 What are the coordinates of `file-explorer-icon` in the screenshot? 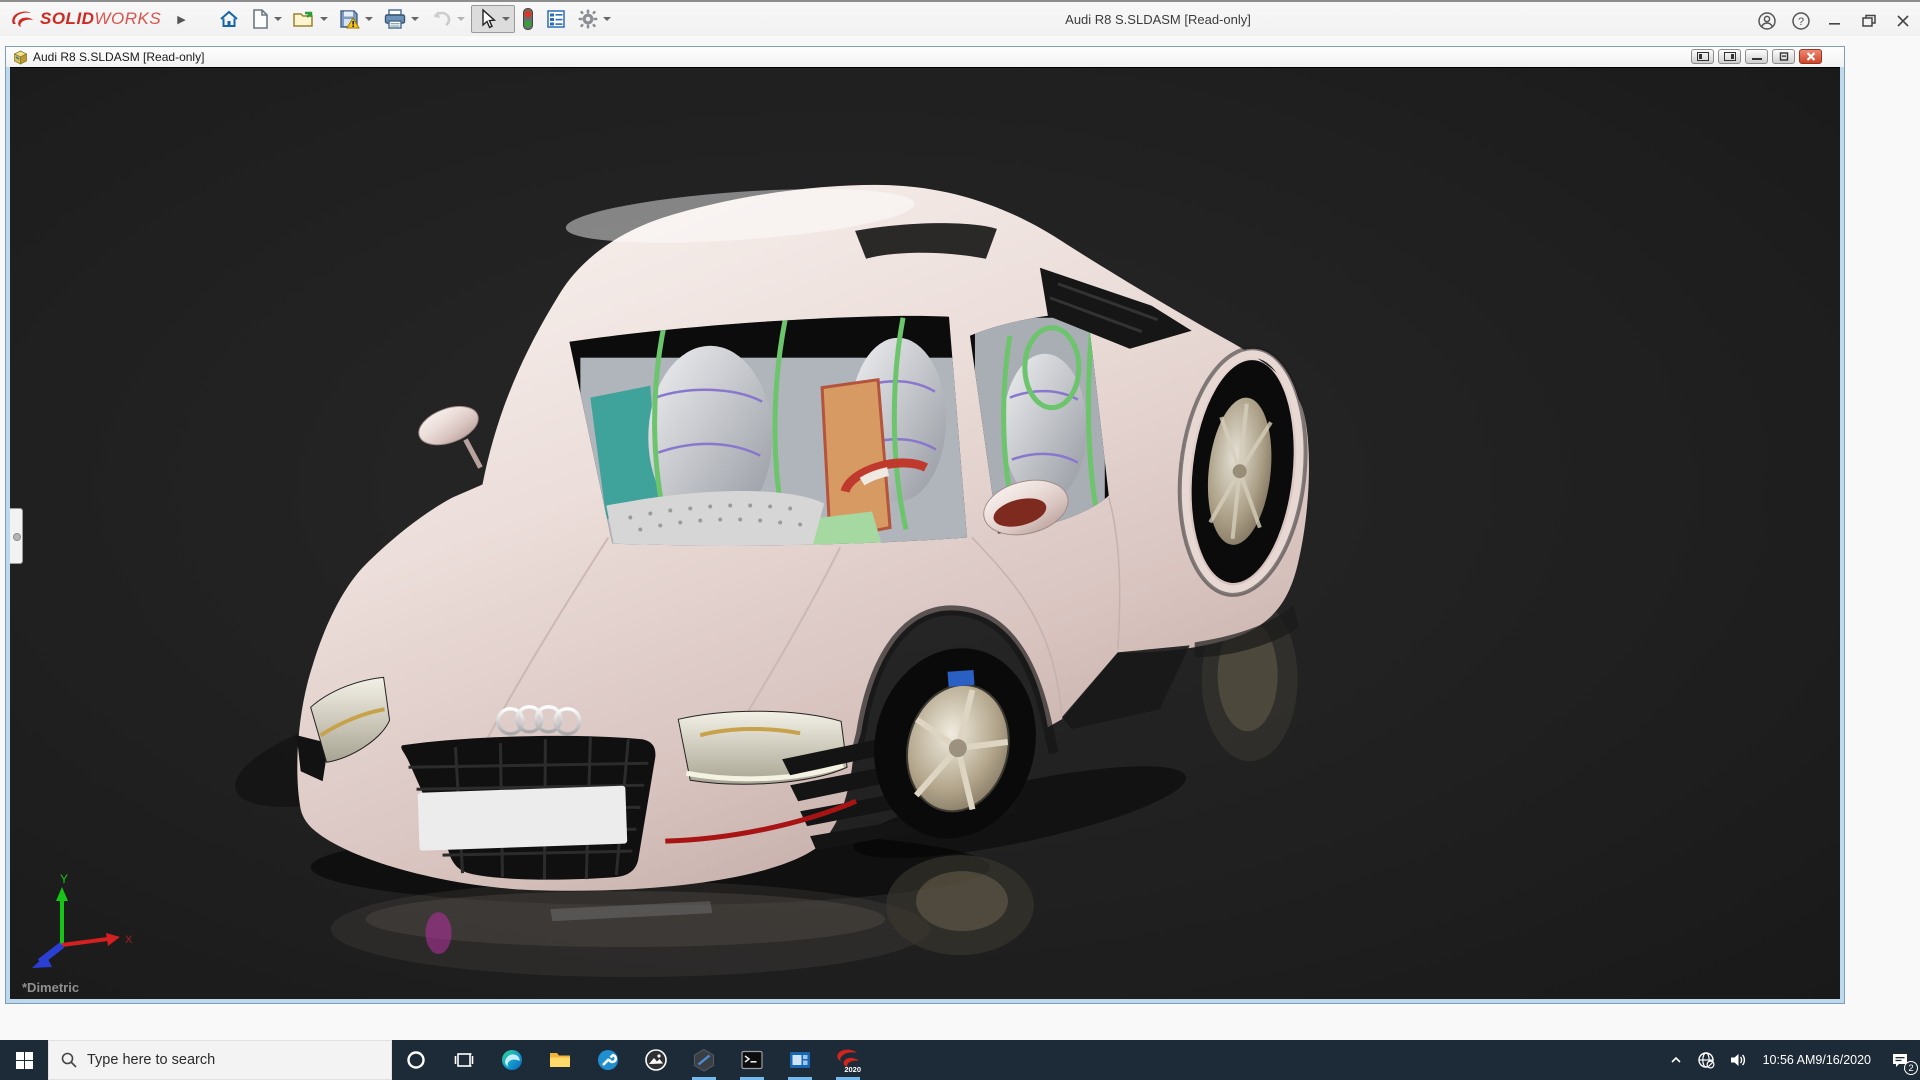 It's located at (560, 1060).